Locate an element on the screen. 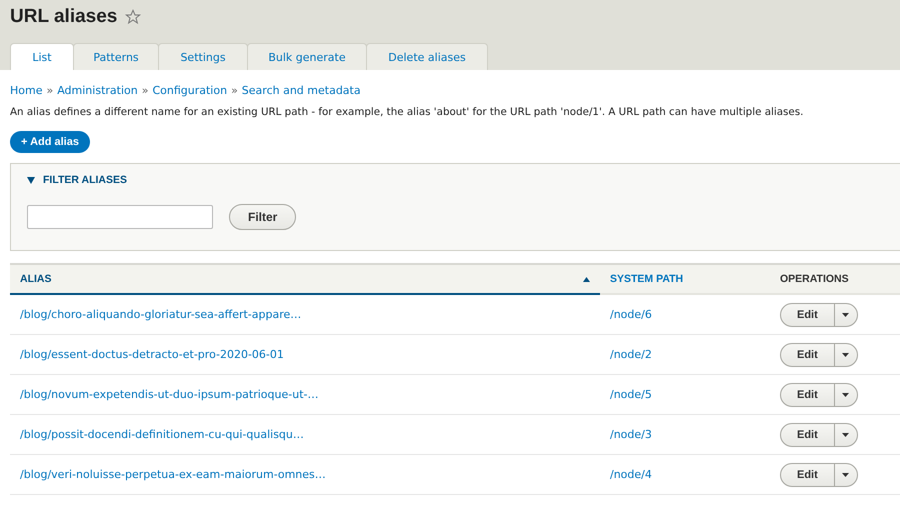 The width and height of the screenshot is (900, 520). add-alias-button: + Add alias is located at coordinates (50, 142).